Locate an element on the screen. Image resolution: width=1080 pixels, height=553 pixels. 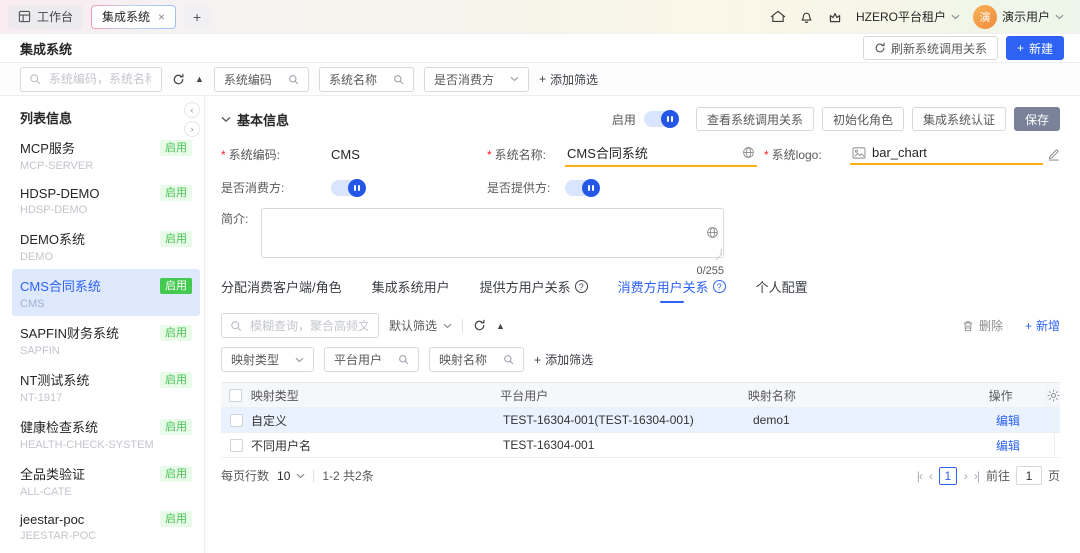
tab-label: 工作台 is located at coordinates (55, 17).